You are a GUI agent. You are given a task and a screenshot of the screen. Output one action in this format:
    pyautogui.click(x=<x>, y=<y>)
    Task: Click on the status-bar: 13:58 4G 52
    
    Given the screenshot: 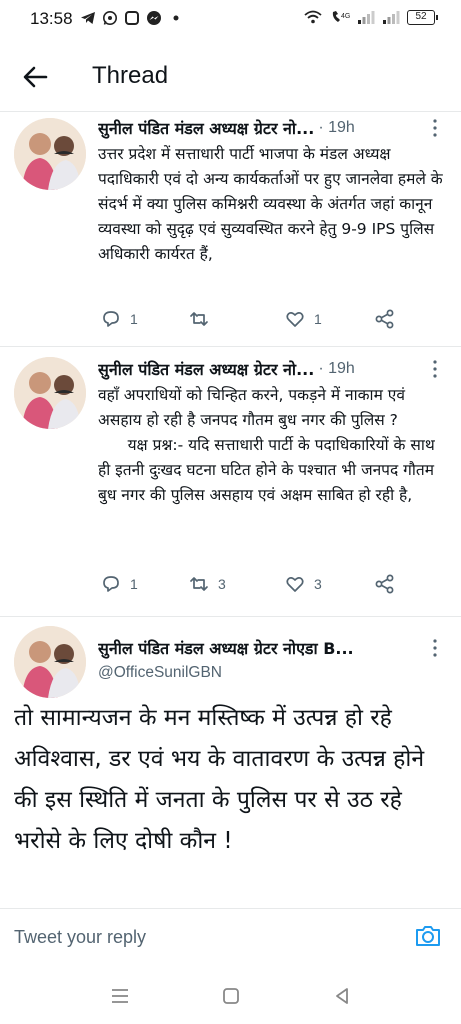 What is the action you would take?
    pyautogui.click(x=230, y=20)
    